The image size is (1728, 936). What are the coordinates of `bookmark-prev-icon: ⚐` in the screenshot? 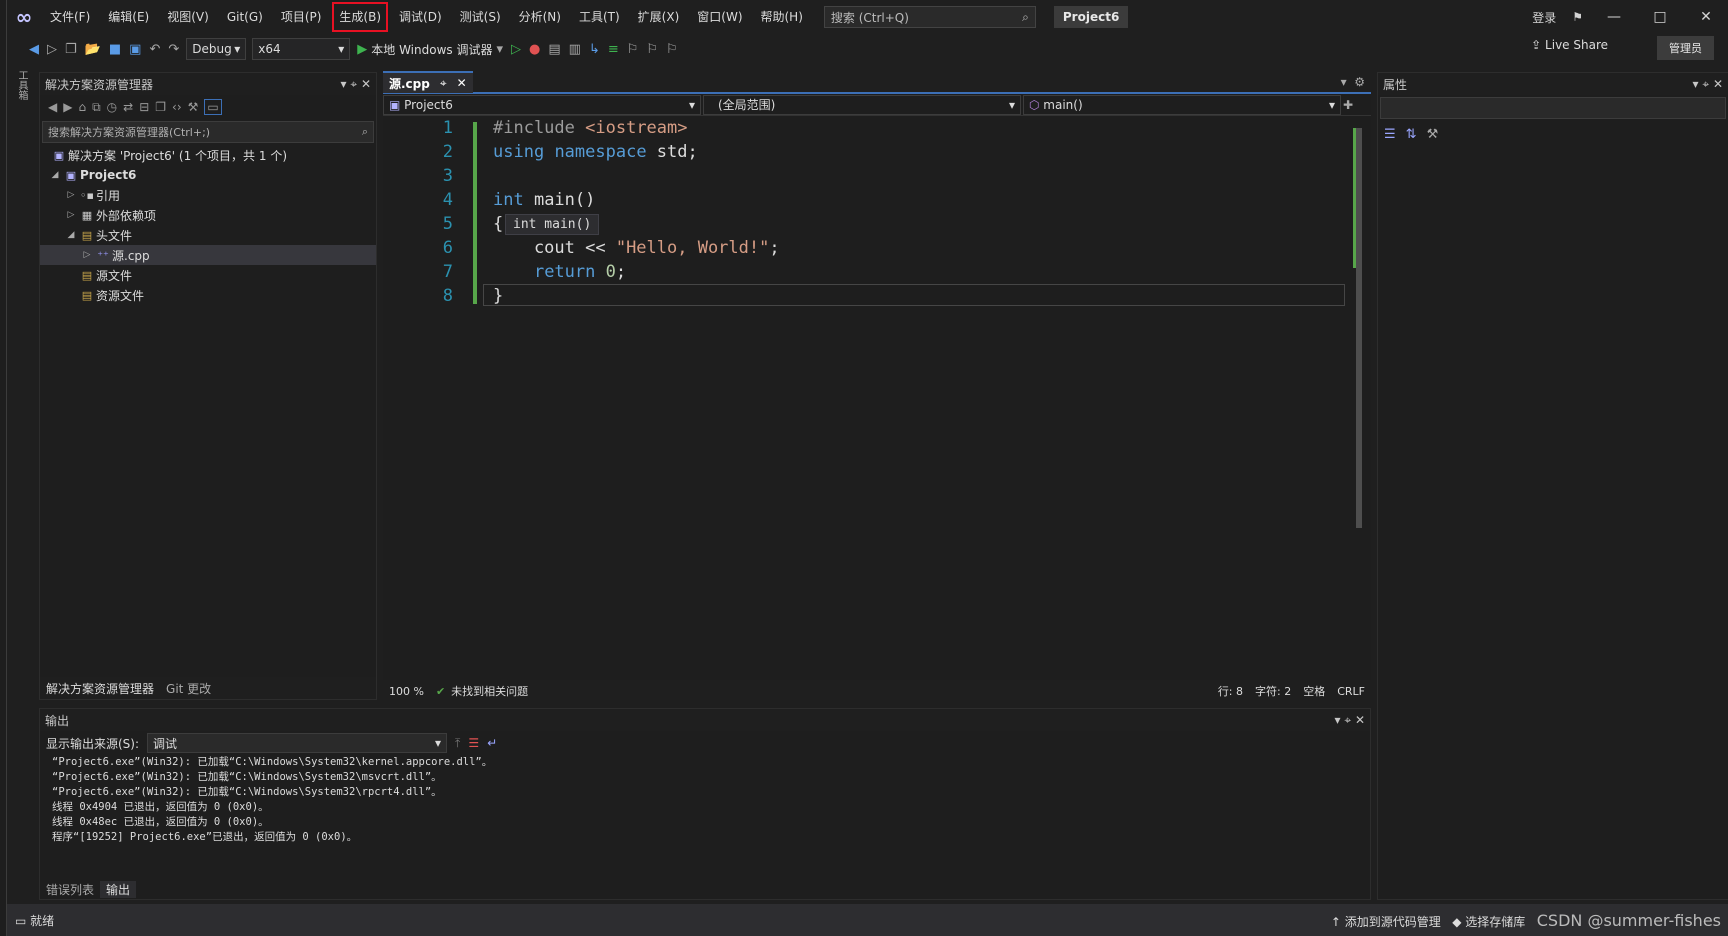 It's located at (652, 49).